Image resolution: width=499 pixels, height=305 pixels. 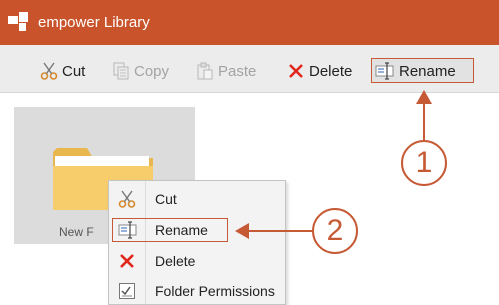 What do you see at coordinates (197, 199) in the screenshot?
I see `context-menu-item-cut: Cut` at bounding box center [197, 199].